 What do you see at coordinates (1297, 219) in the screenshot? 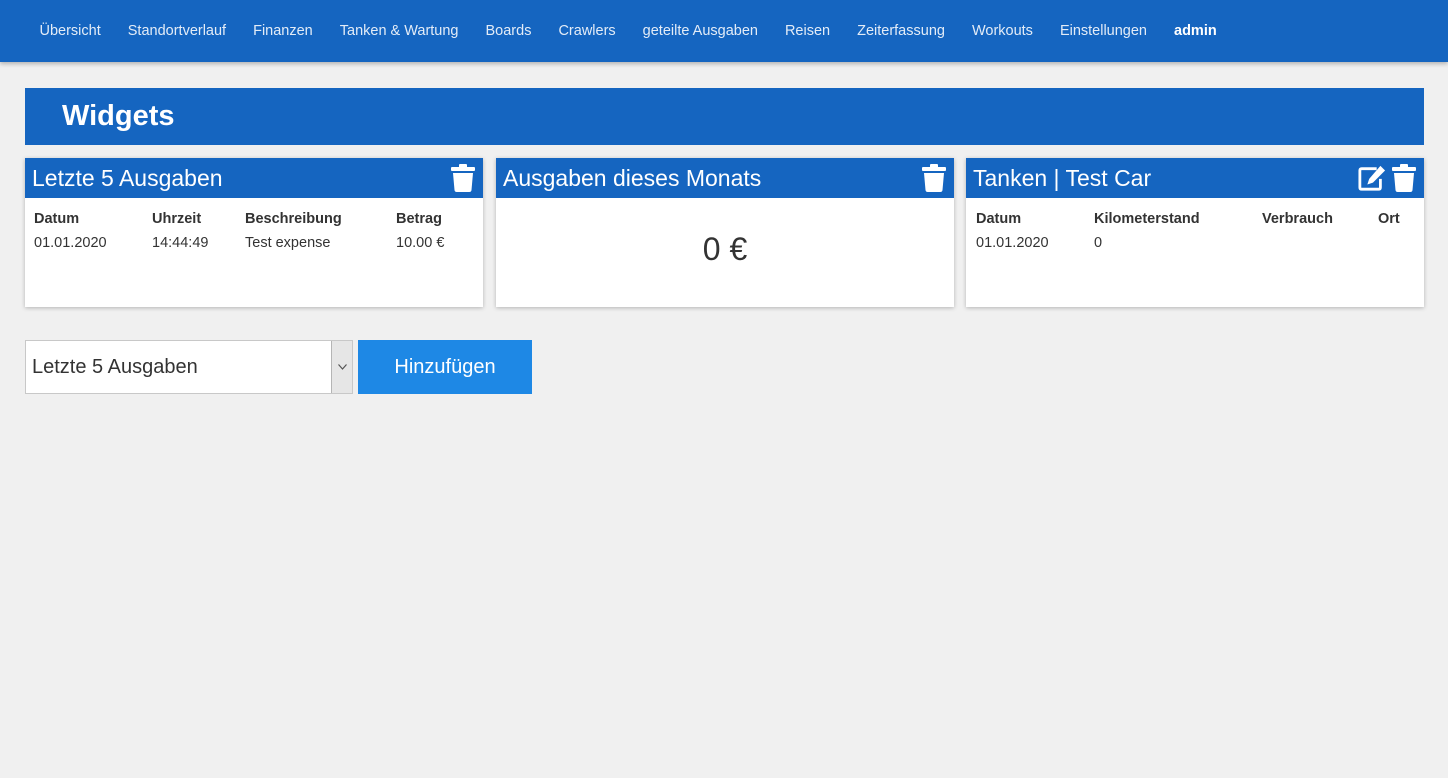
I see `column-header: Verbrauch` at bounding box center [1297, 219].